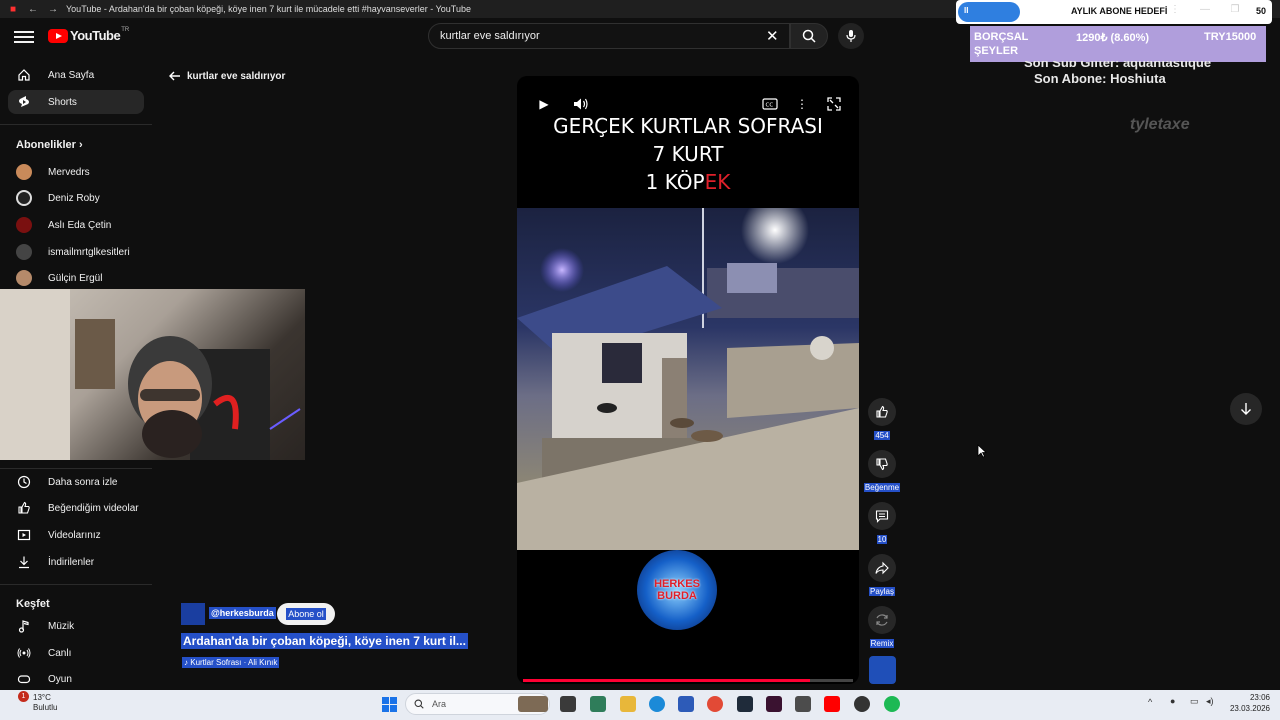 The height and width of the screenshot is (720, 1280). What do you see at coordinates (881, 591) in the screenshot?
I see `share-label: Paylaş` at bounding box center [881, 591].